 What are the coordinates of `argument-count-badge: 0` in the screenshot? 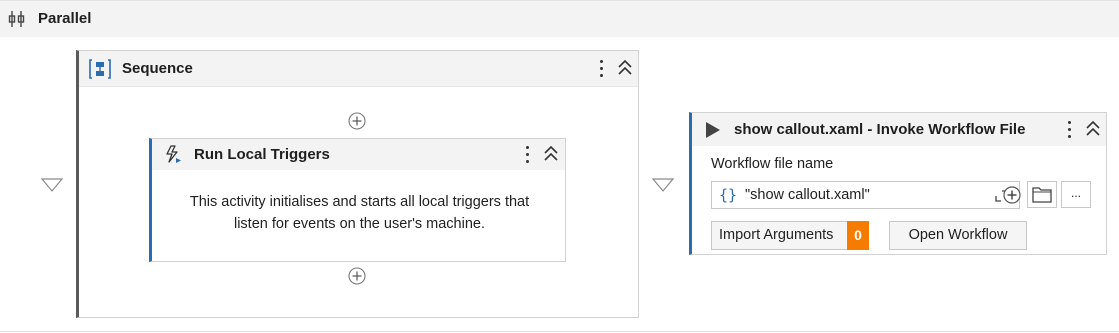 It's located at (858, 235).